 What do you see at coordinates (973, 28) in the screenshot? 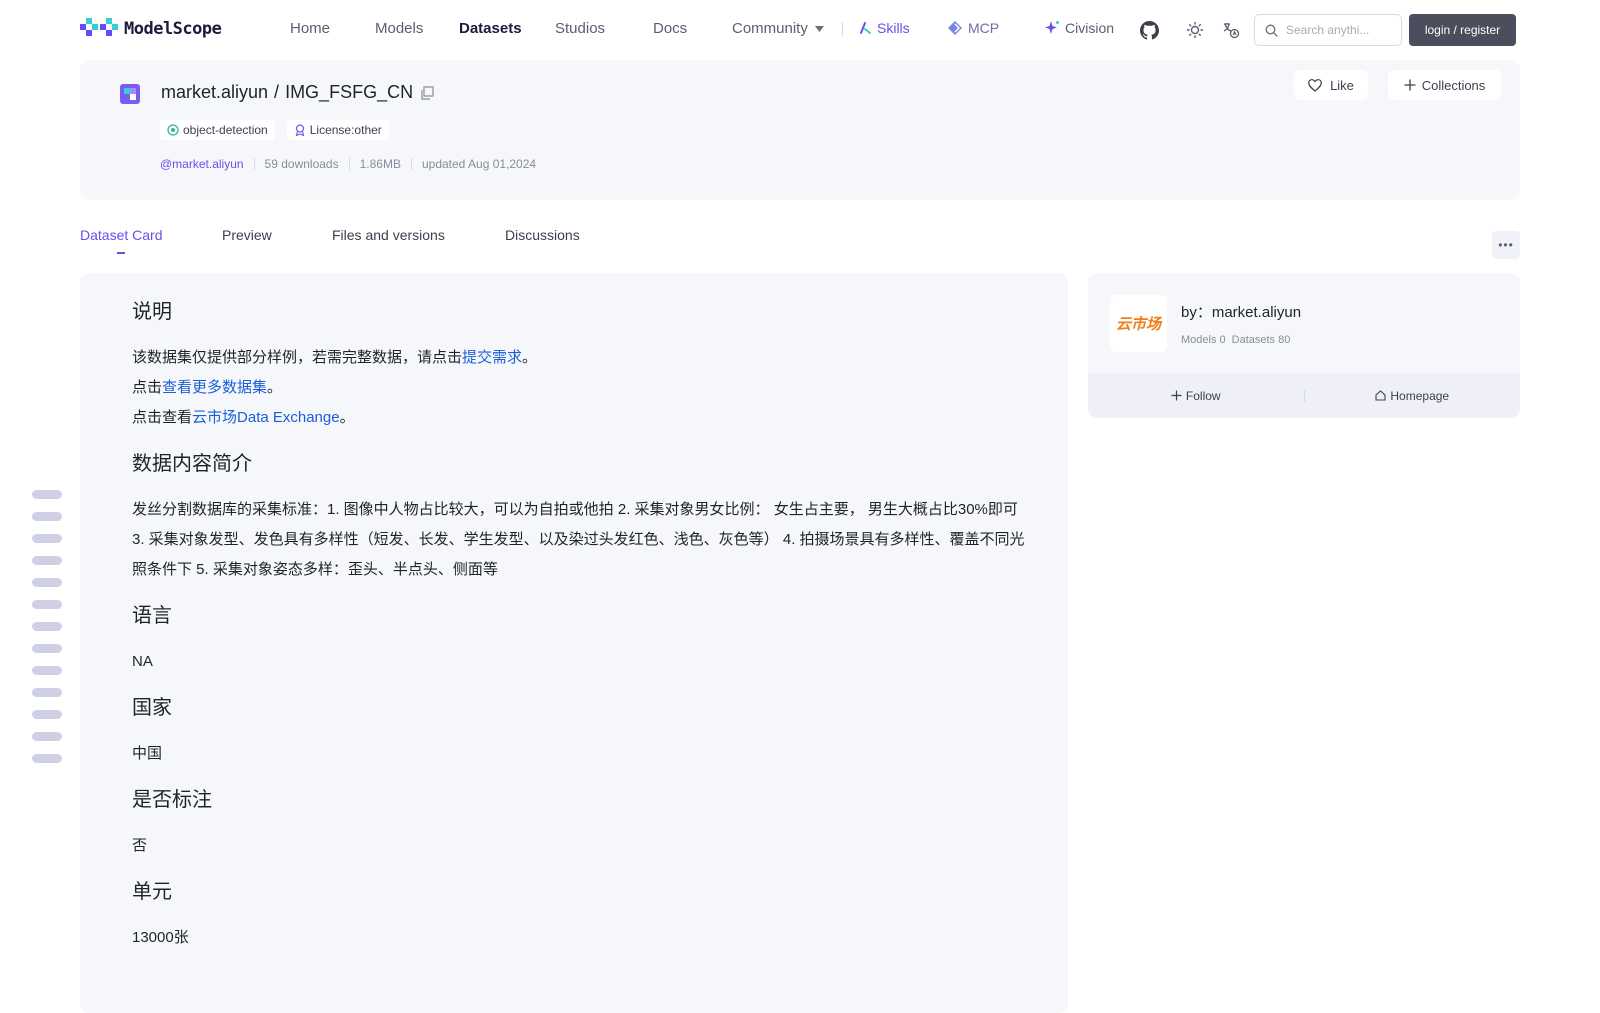
I see `nav-mcp: MCP` at bounding box center [973, 28].